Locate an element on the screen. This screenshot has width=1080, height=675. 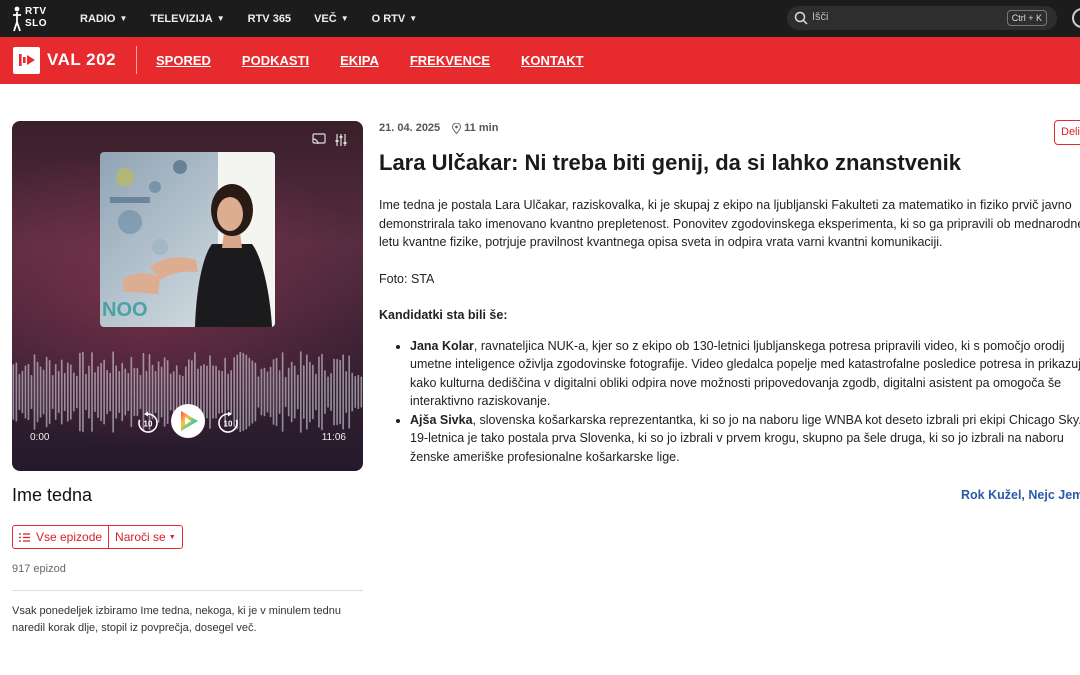
skip-forward-button: 10 is located at coordinates (228, 425).